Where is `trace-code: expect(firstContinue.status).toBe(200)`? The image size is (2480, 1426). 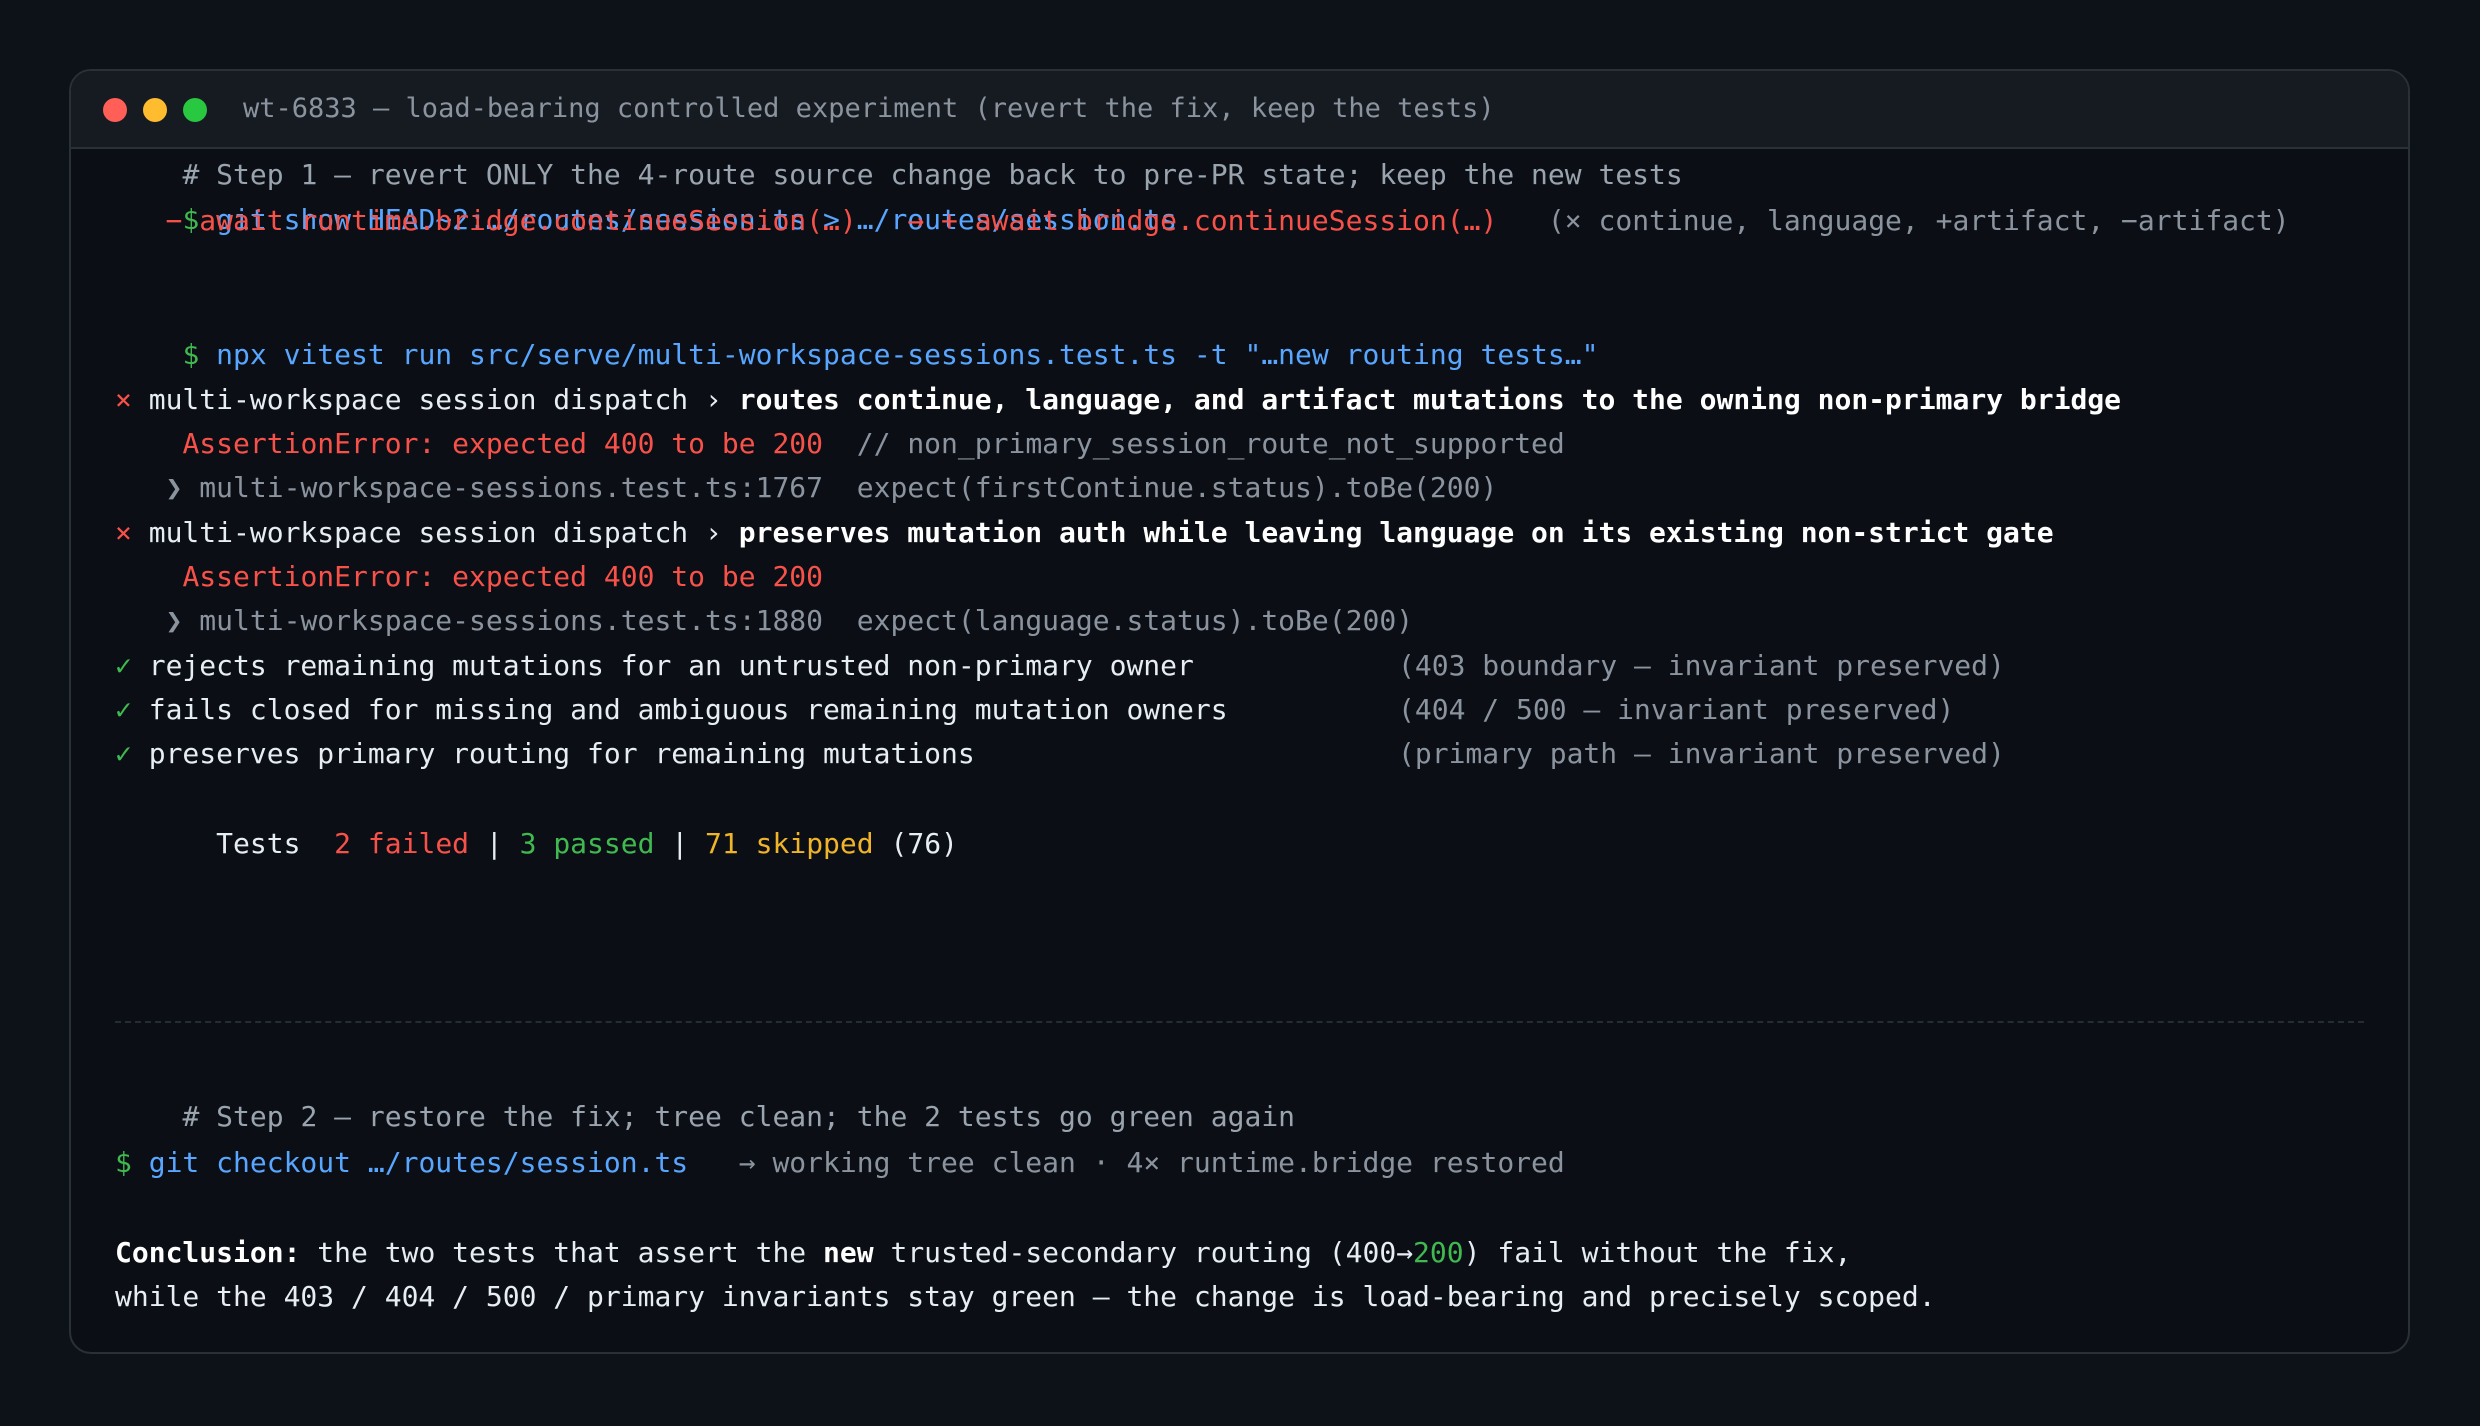
trace-code: expect(firstContinue.status).toBe(200) is located at coordinates (1177, 487).